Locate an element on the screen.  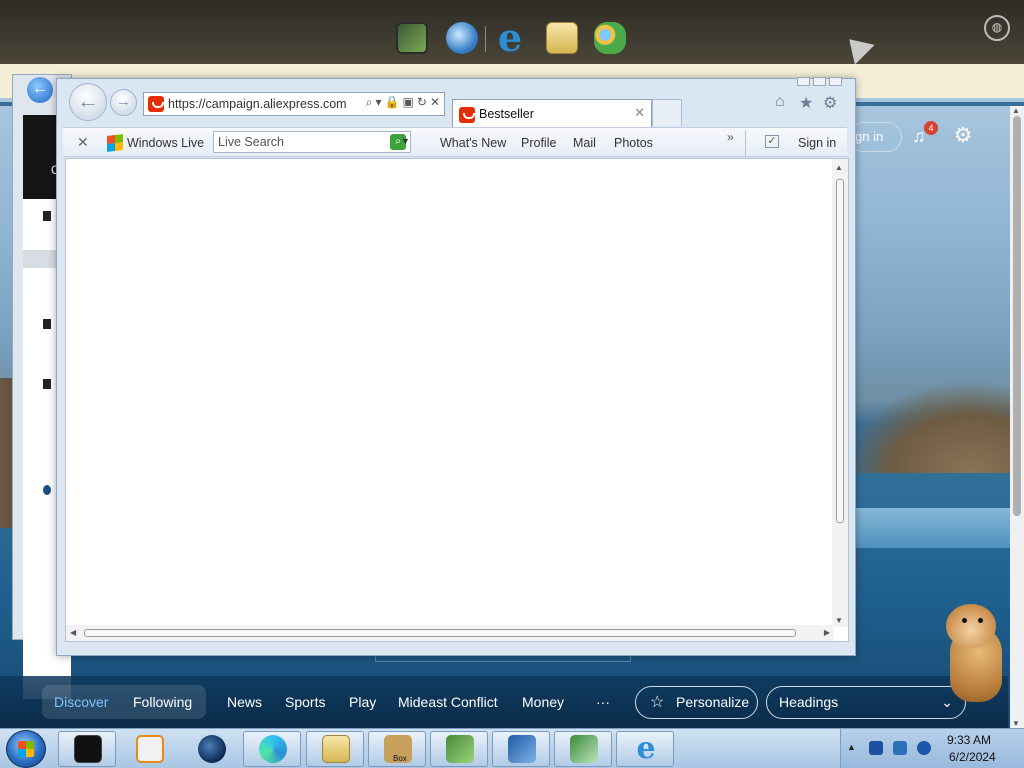
personalize-button: ☆ Personalize is located at coordinates (696, 702).